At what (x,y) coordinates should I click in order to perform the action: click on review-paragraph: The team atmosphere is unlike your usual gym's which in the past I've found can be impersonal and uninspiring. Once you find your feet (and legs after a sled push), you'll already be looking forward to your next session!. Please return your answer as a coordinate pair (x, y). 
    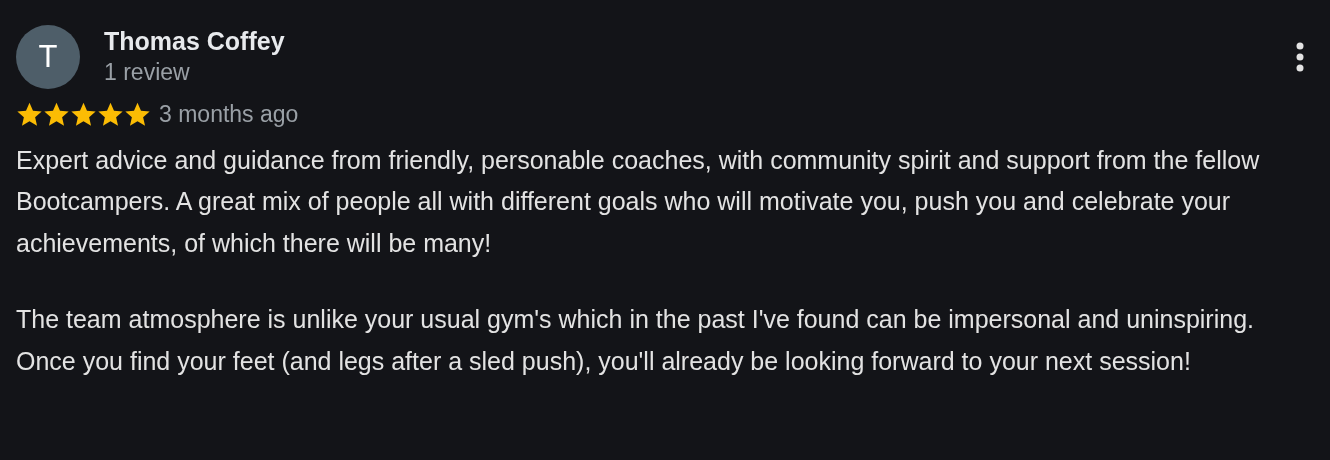
    Looking at the image, I should click on (635, 340).